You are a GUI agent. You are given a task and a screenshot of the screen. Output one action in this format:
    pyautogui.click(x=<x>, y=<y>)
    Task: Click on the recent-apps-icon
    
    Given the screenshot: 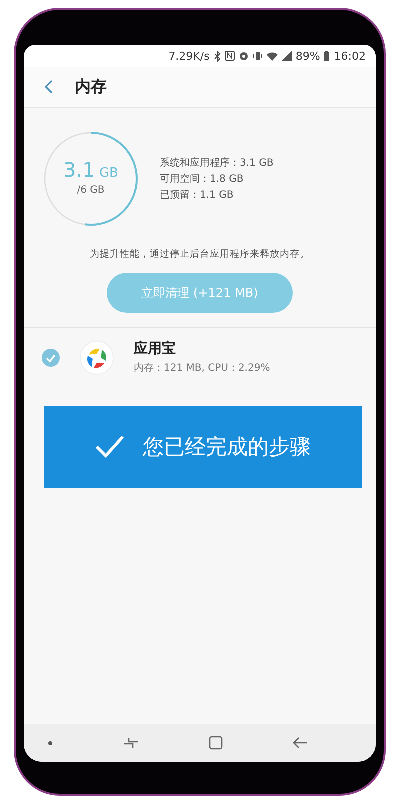 What is the action you would take?
    pyautogui.click(x=131, y=743)
    